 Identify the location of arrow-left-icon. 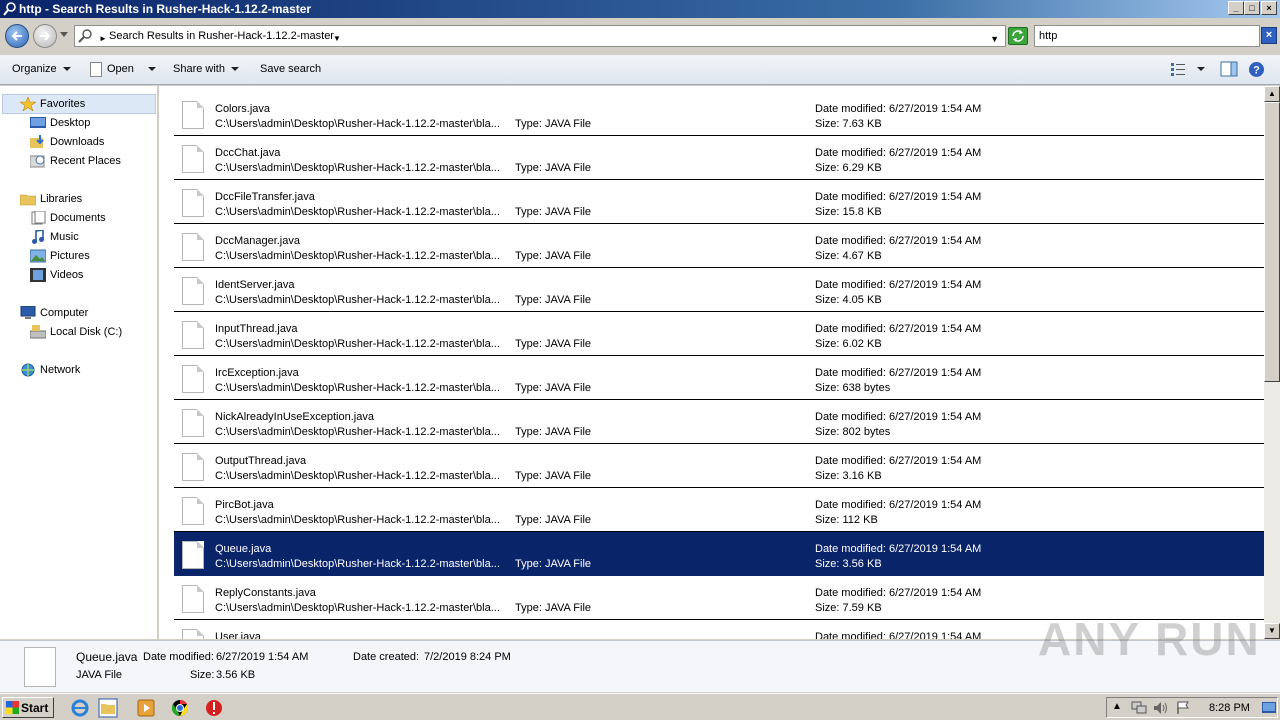
(16, 36).